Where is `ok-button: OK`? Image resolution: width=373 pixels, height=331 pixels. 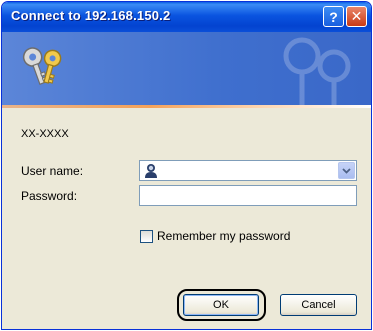
ok-button: OK is located at coordinates (221, 305).